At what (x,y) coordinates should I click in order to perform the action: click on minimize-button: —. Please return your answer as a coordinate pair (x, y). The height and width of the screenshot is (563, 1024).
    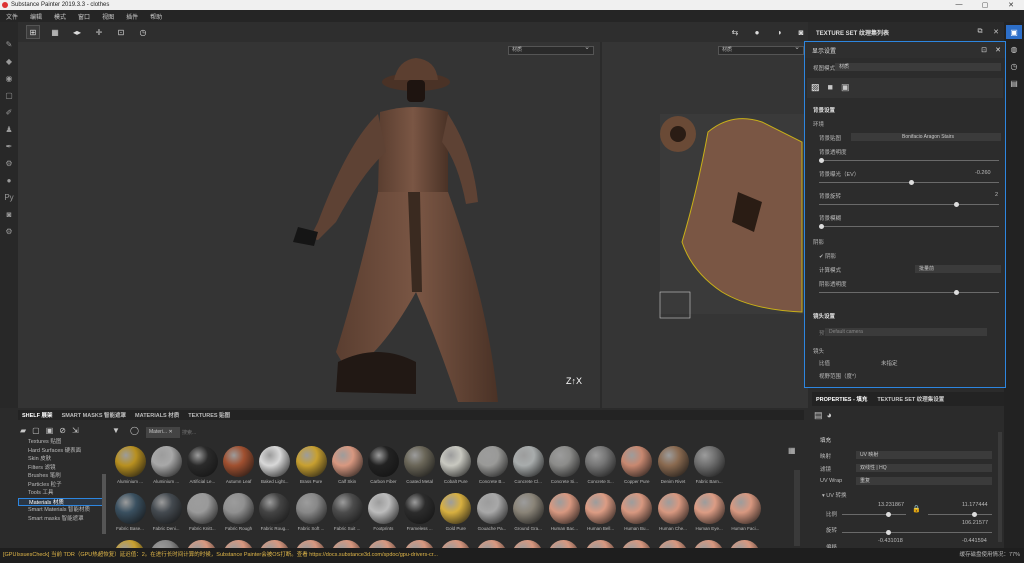
    Looking at the image, I should click on (959, 5).